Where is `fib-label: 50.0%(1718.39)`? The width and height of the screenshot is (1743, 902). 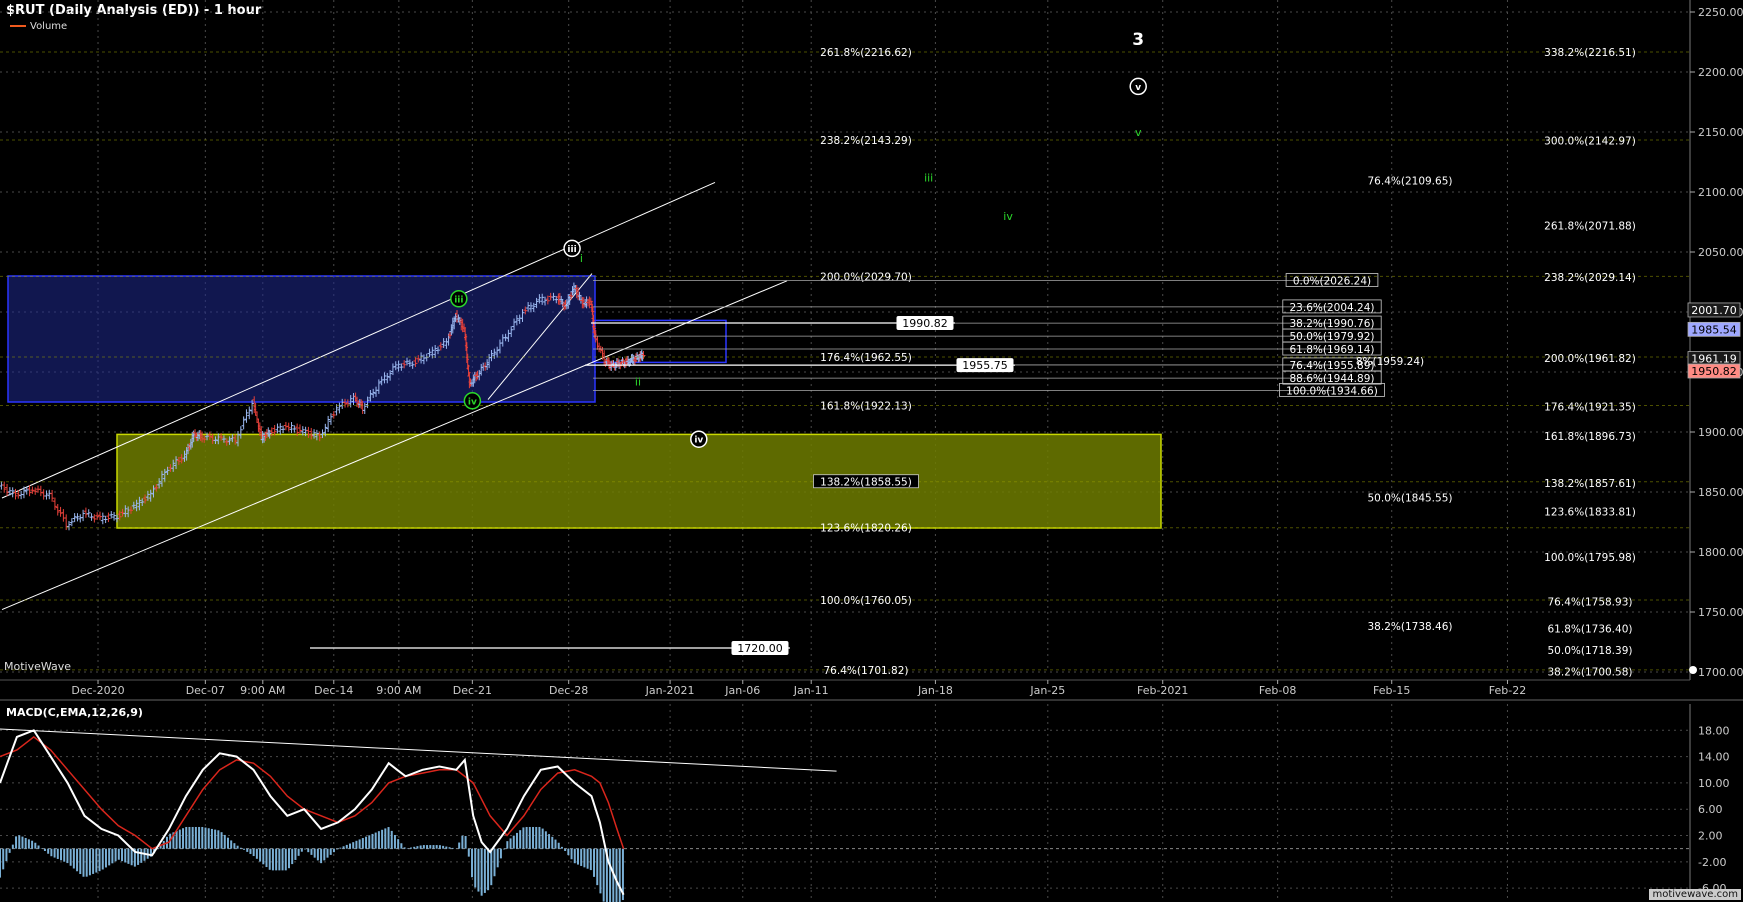 fib-label: 50.0%(1718.39) is located at coordinates (1590, 651).